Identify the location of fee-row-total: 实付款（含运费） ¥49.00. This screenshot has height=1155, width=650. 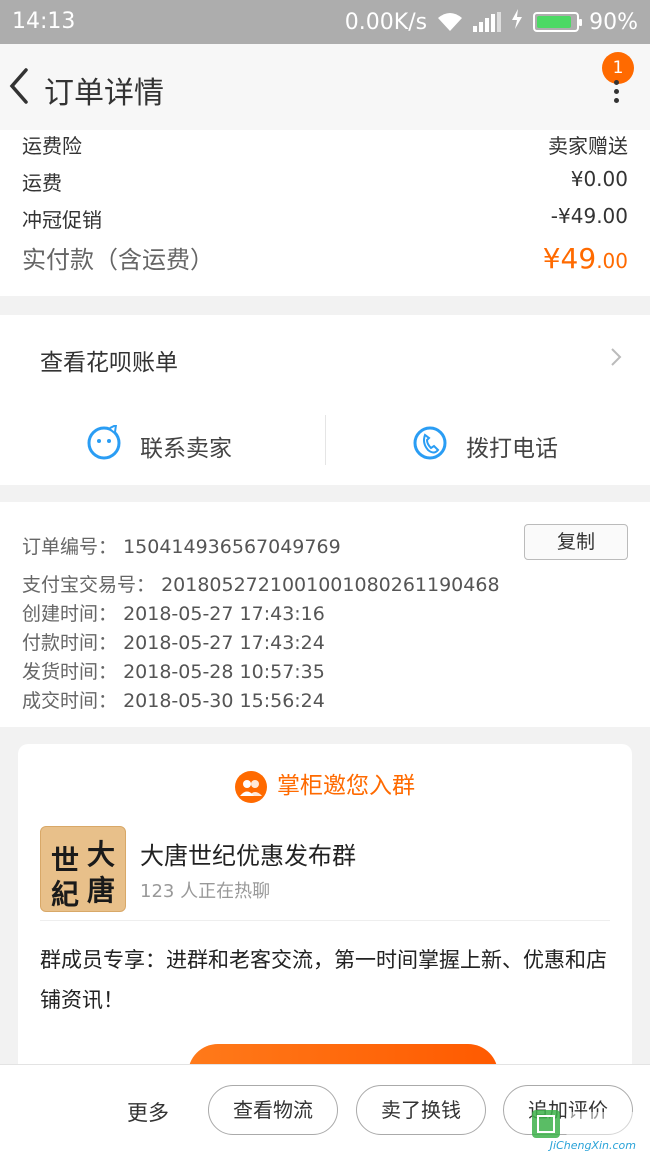
(325, 257).